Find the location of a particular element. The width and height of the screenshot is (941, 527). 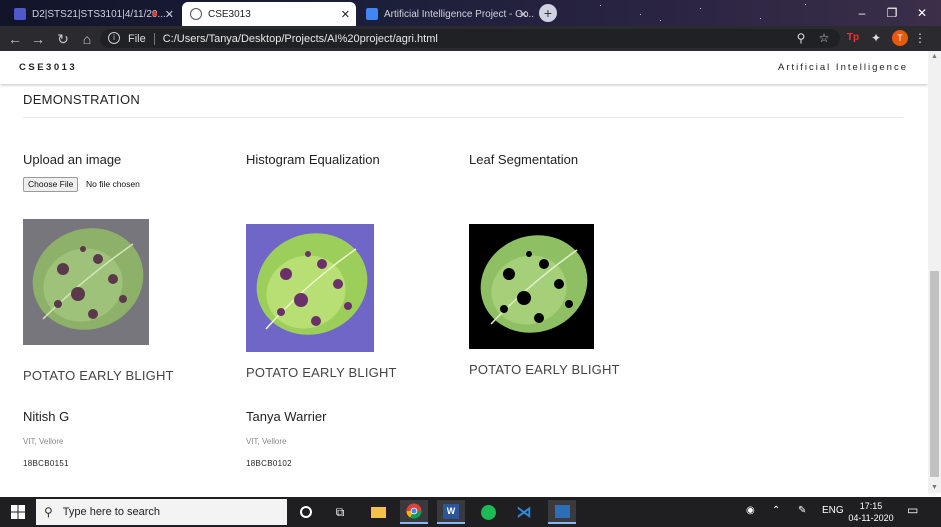

page-scrollbar: ▲ ▼ is located at coordinates (934, 272).